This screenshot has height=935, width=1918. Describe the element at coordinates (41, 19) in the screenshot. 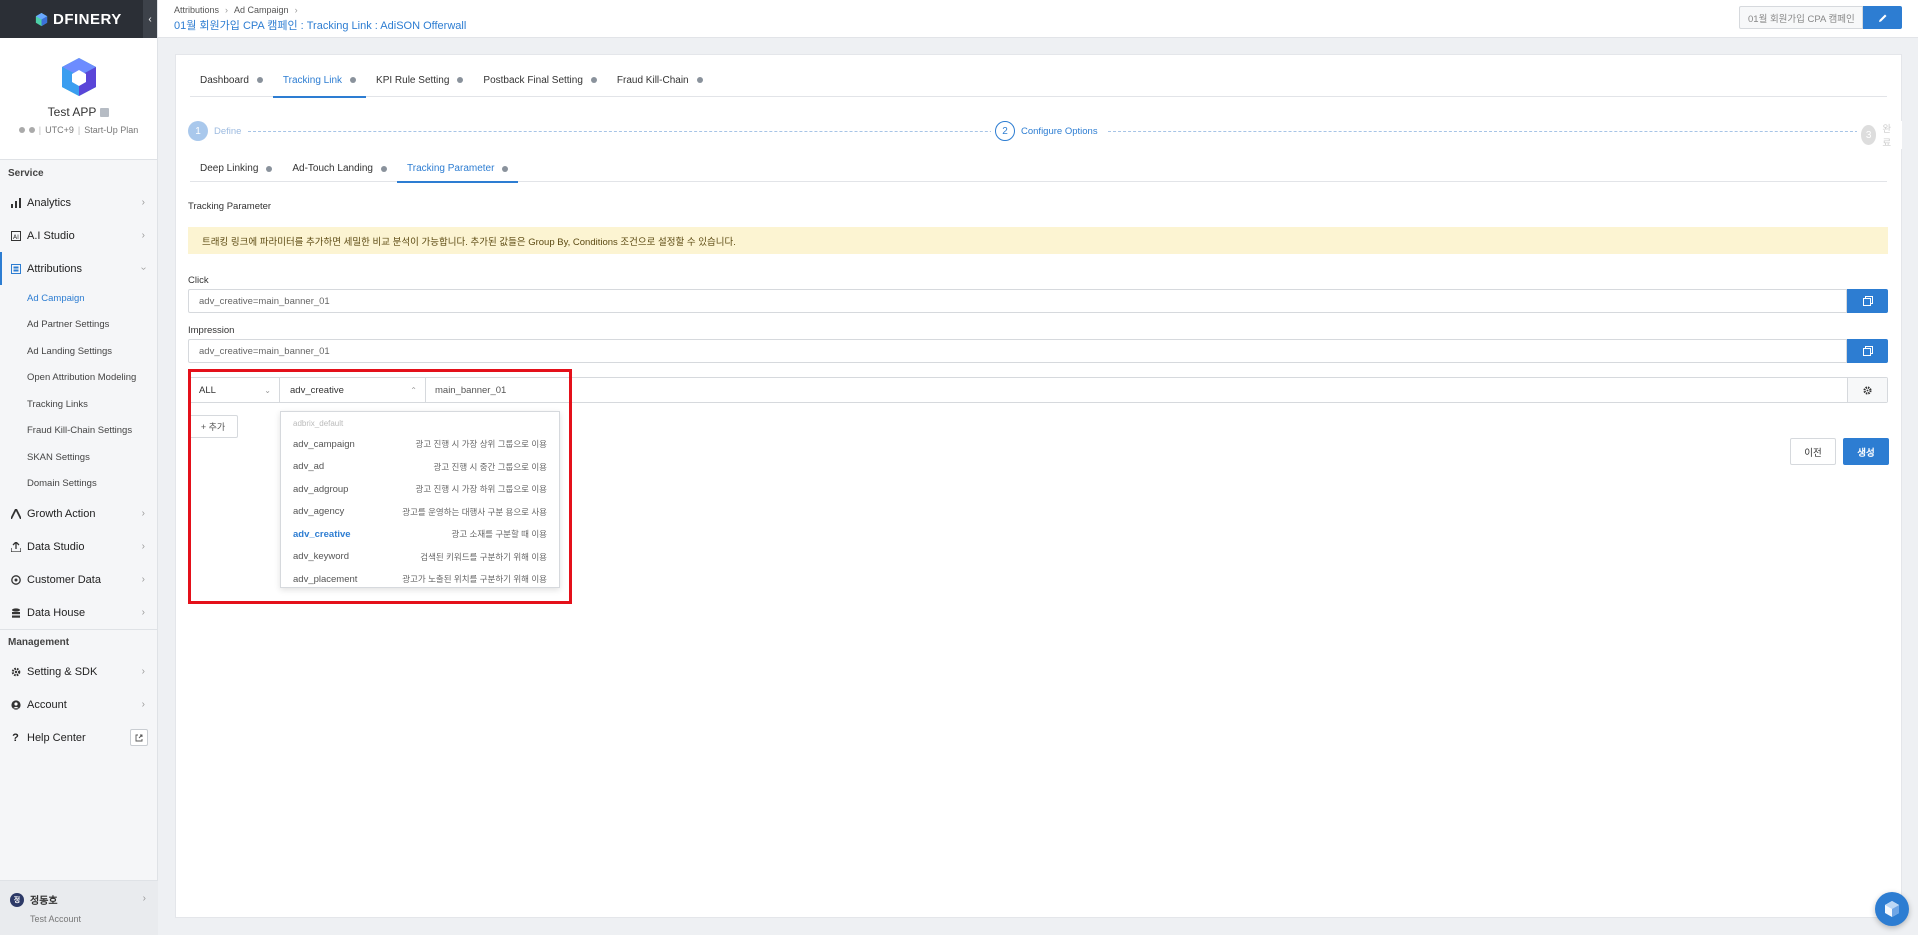

I see `dfinery-logo-icon` at that location.